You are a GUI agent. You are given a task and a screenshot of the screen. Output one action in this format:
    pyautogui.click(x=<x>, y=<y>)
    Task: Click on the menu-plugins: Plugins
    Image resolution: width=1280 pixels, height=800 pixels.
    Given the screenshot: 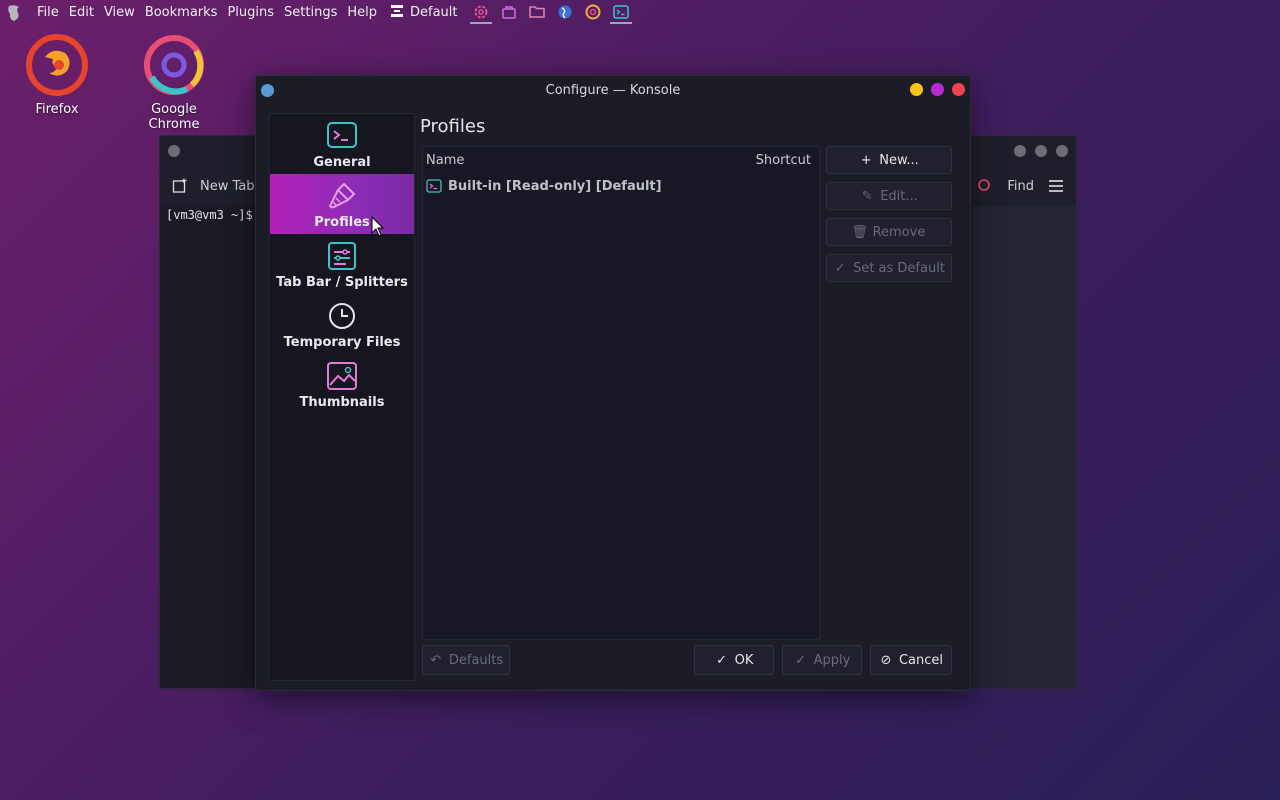 What is the action you would take?
    pyautogui.click(x=250, y=12)
    